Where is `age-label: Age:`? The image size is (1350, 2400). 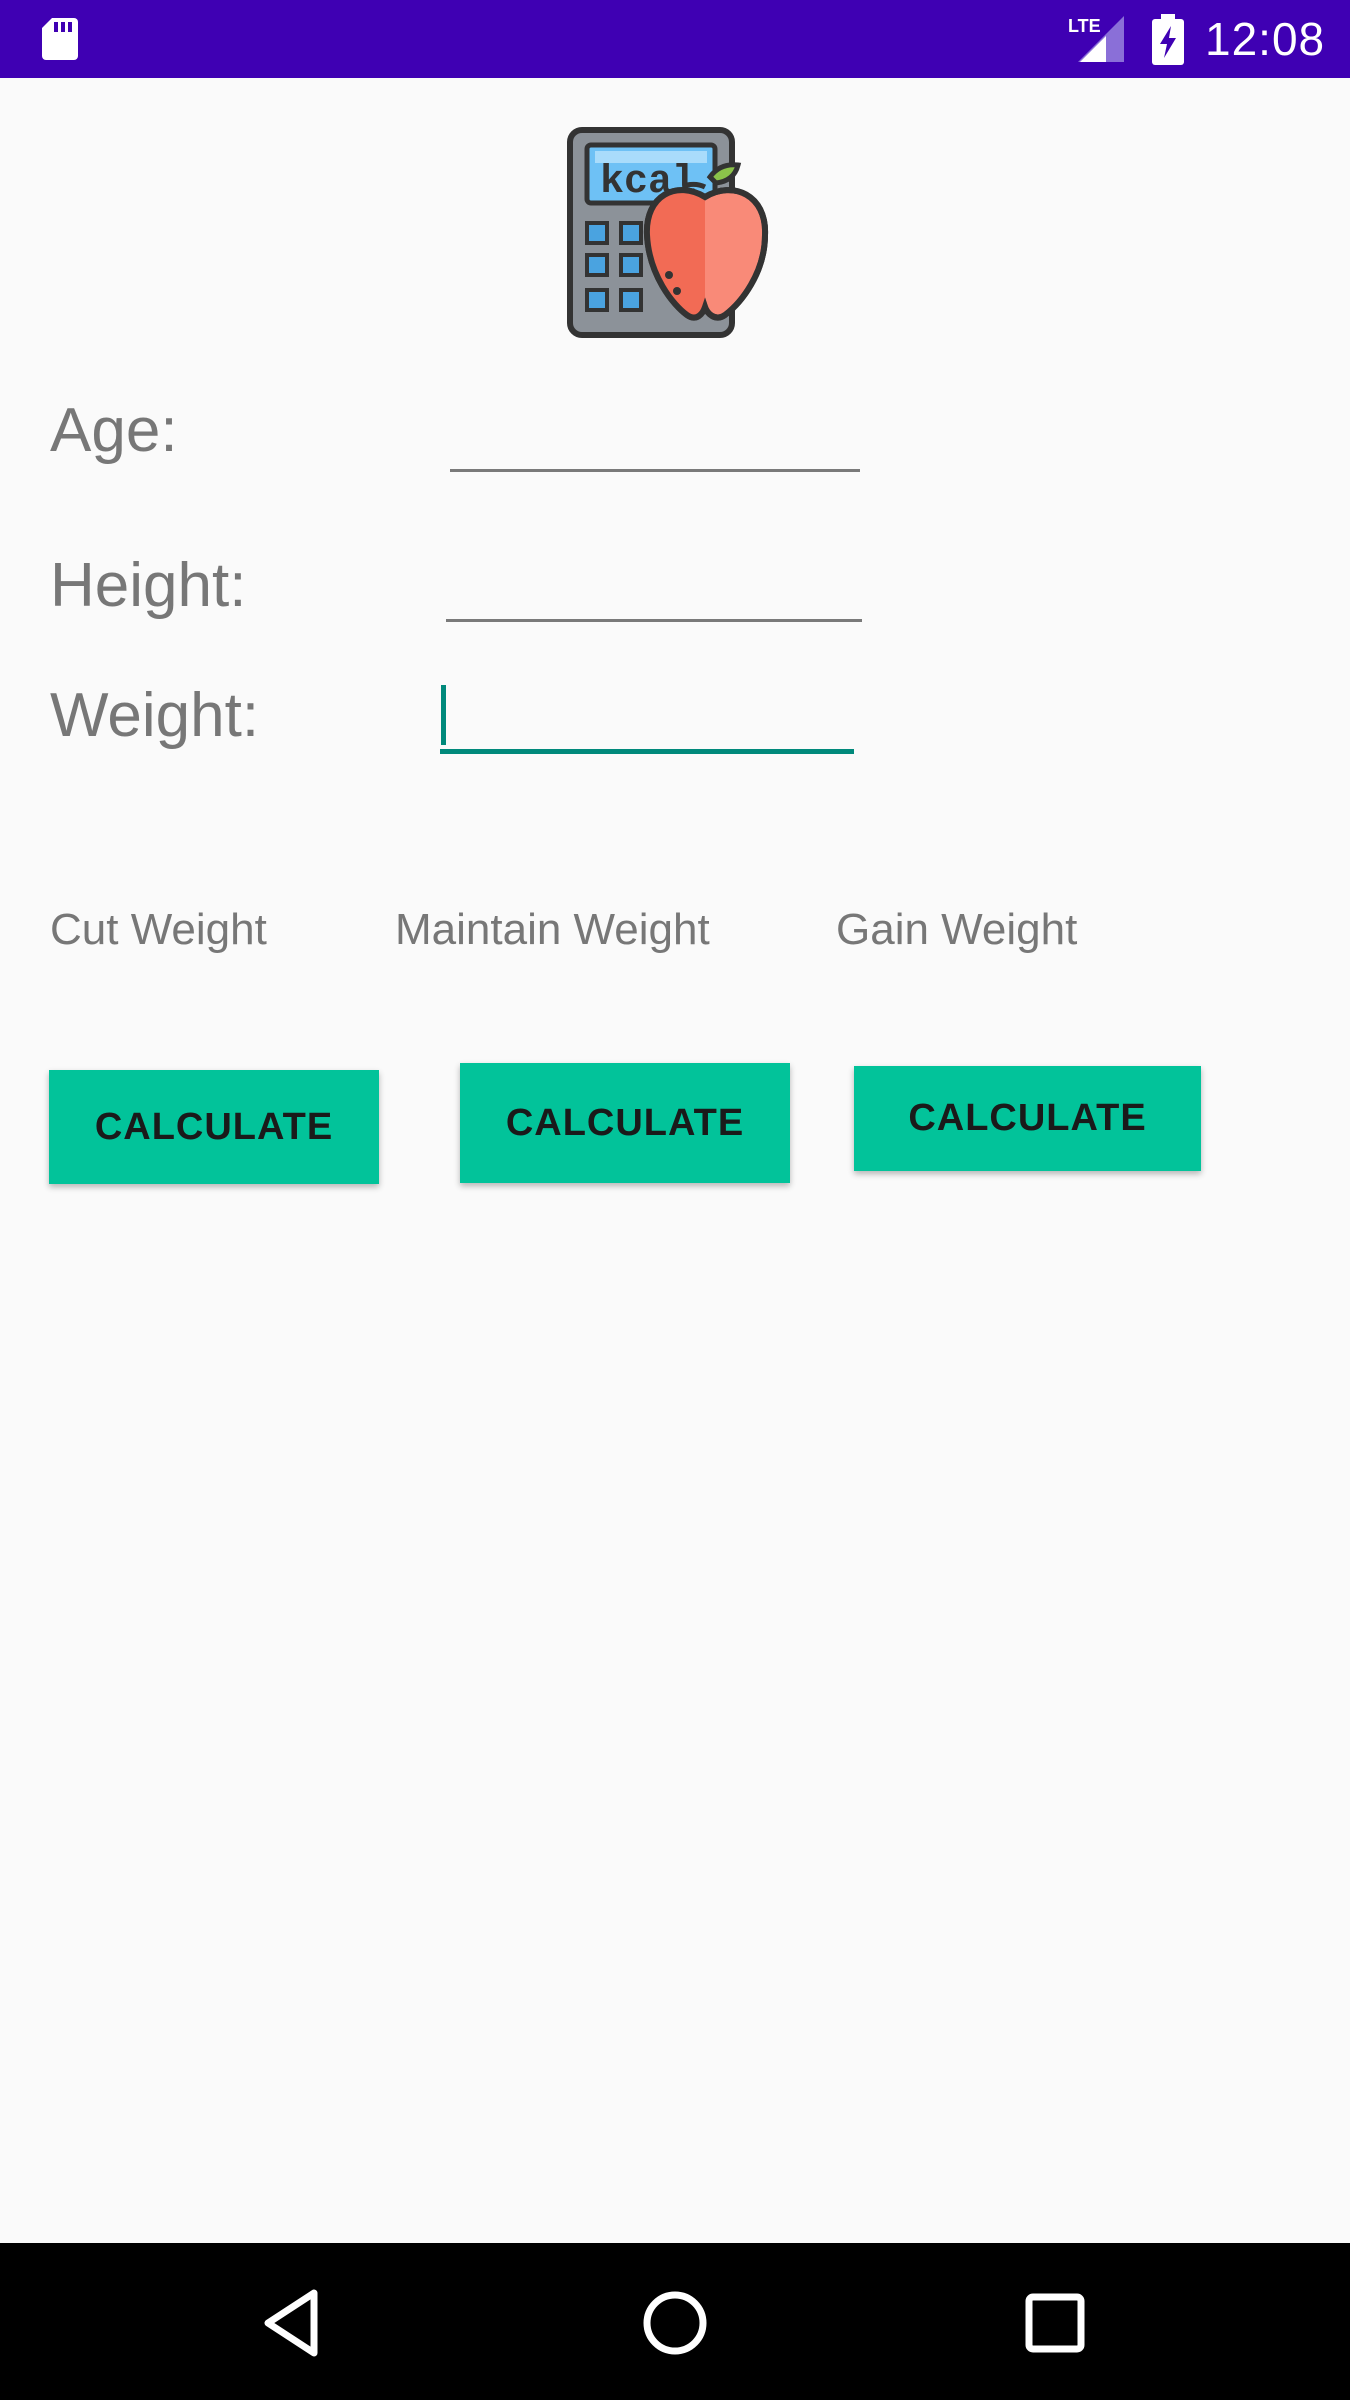 age-label: Age: is located at coordinates (114, 430).